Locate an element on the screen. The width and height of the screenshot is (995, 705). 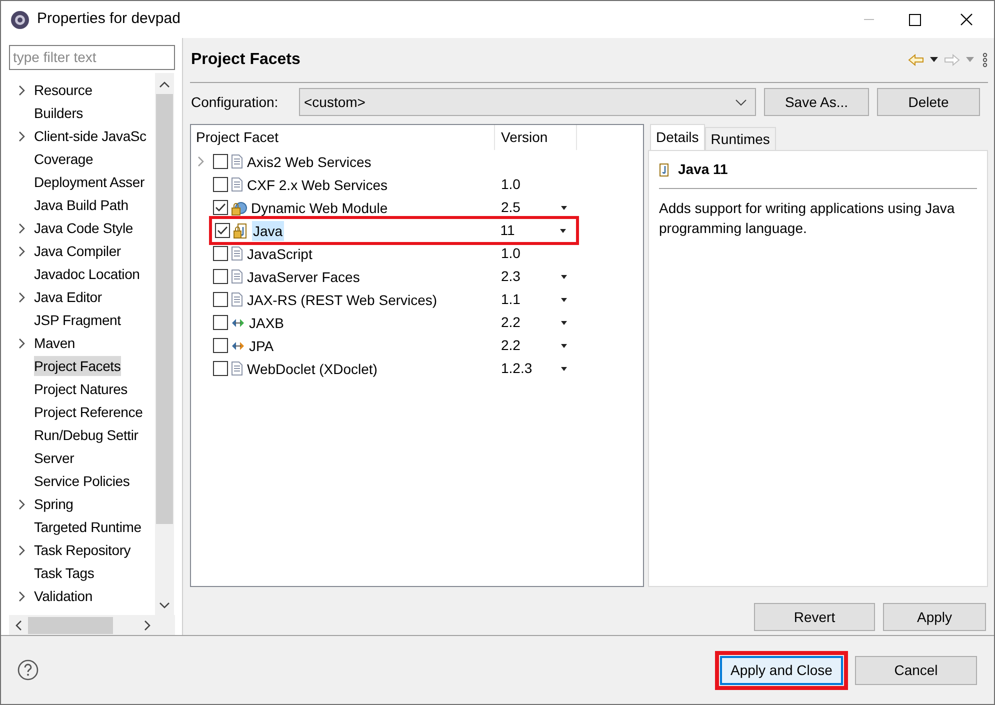
facet-name: JAX-RS (REST Web Services) is located at coordinates (342, 300).